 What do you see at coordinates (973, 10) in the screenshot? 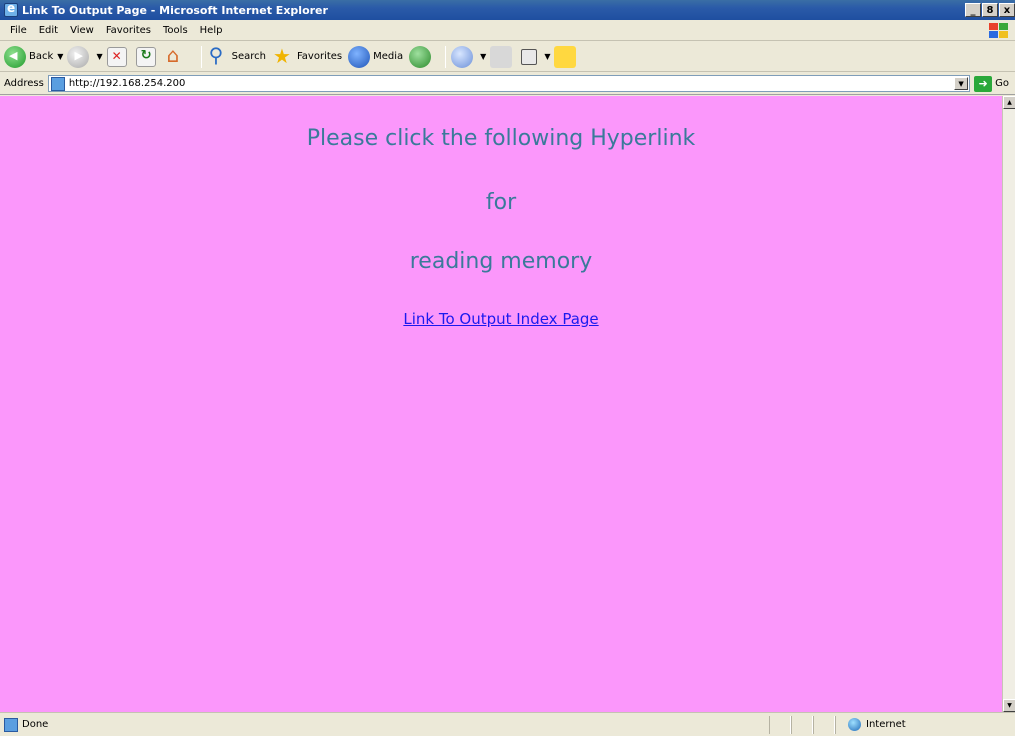
I see `minimize-button: _` at bounding box center [973, 10].